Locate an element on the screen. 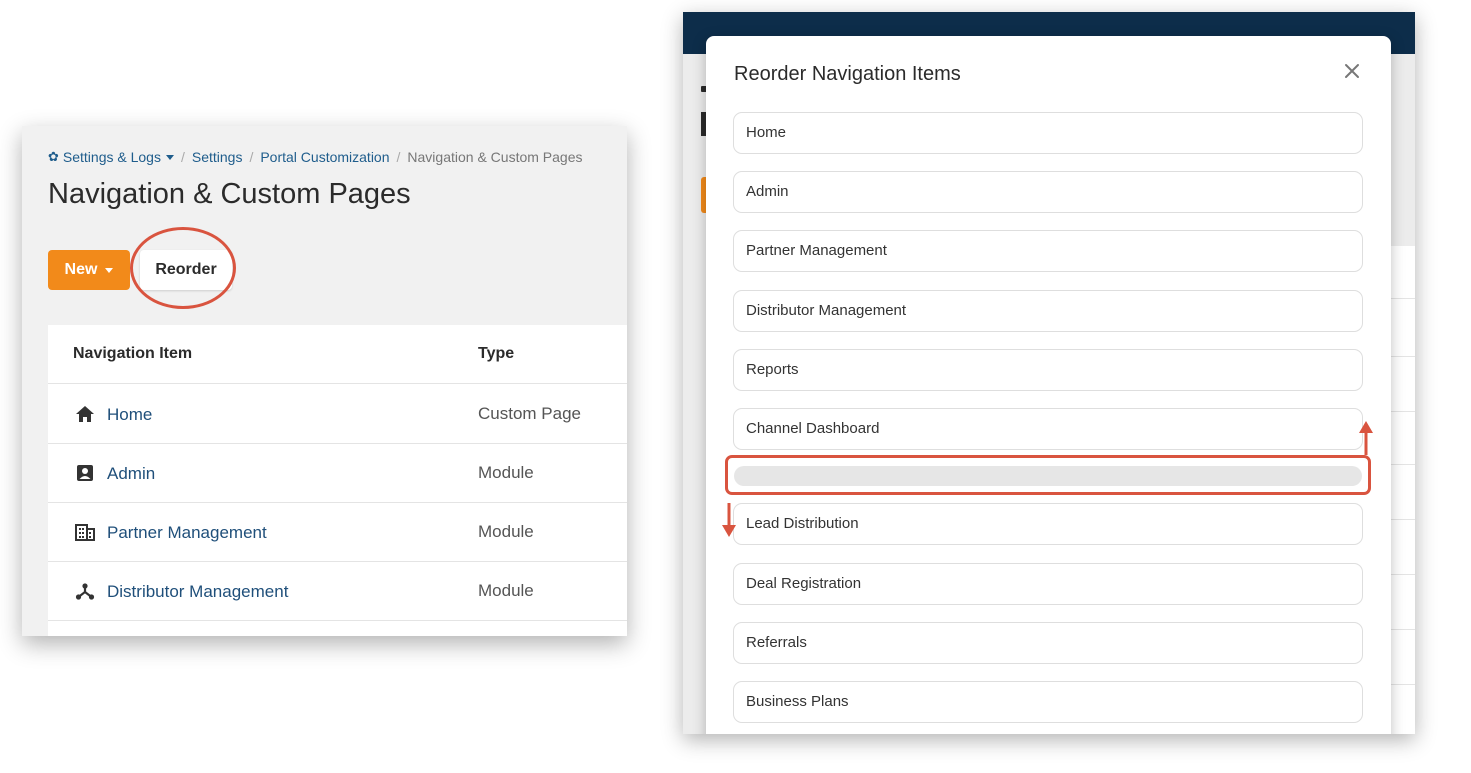  page-title: Navigation & Custom Pages is located at coordinates (229, 194).